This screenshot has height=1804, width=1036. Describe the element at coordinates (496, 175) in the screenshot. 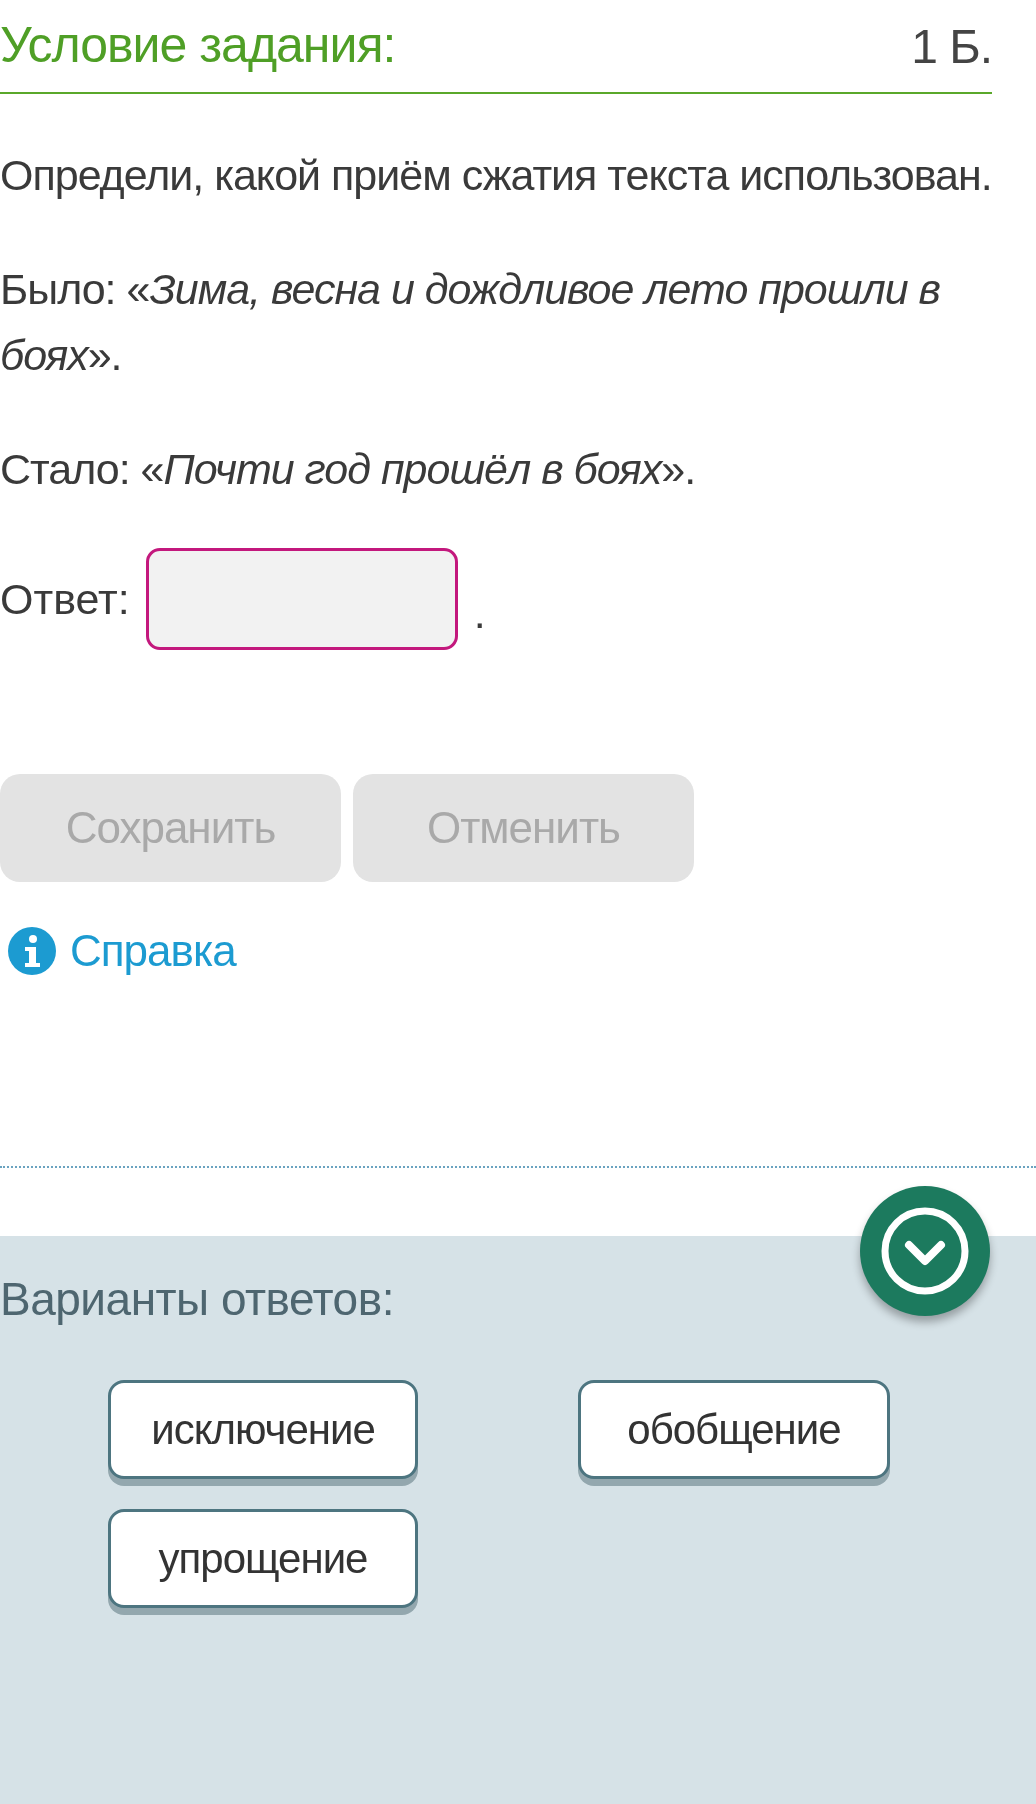

I see `task-text: Определи, какой приём сжатия текста использован.` at that location.